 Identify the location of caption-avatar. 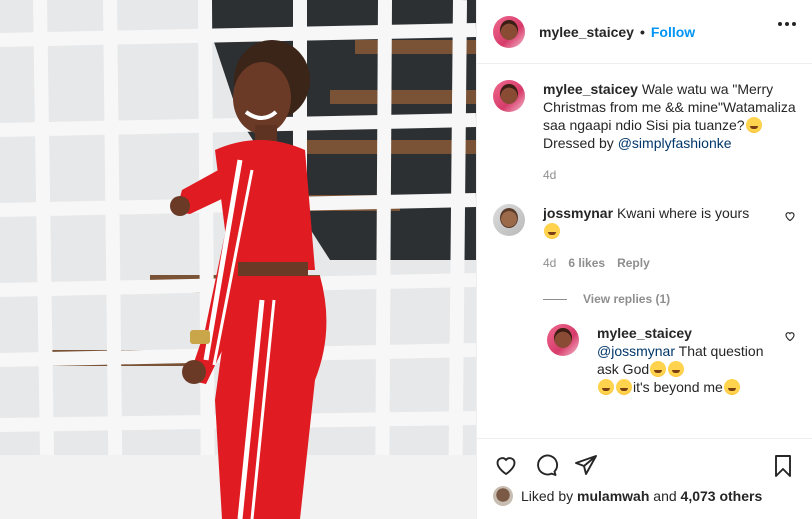
(509, 96).